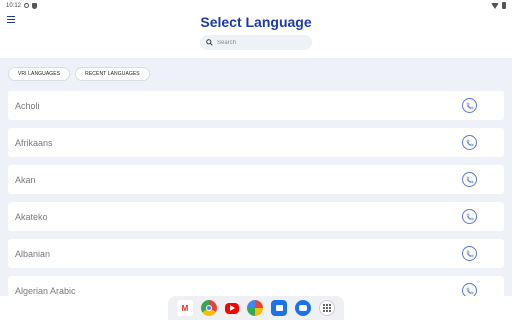 This screenshot has height=320, width=512. I want to click on language-name: Akateko, so click(31, 216).